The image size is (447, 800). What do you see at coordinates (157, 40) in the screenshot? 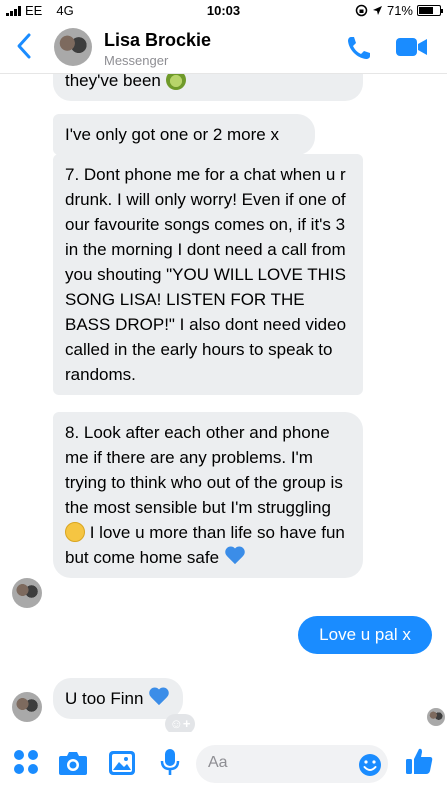
I see `contact-name: Lisa Brockie` at bounding box center [157, 40].